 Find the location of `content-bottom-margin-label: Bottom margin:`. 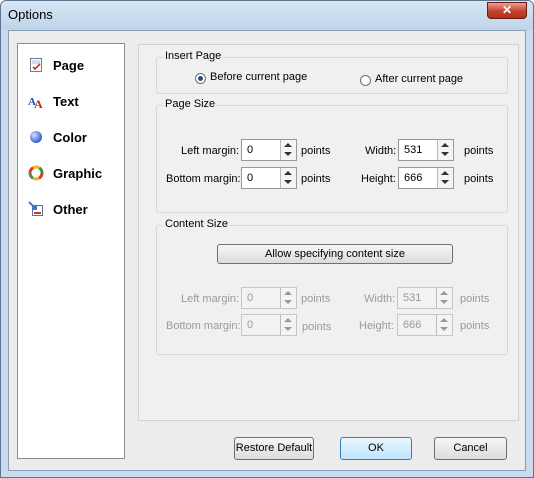

content-bottom-margin-label: Bottom margin: is located at coordinates (203, 326).